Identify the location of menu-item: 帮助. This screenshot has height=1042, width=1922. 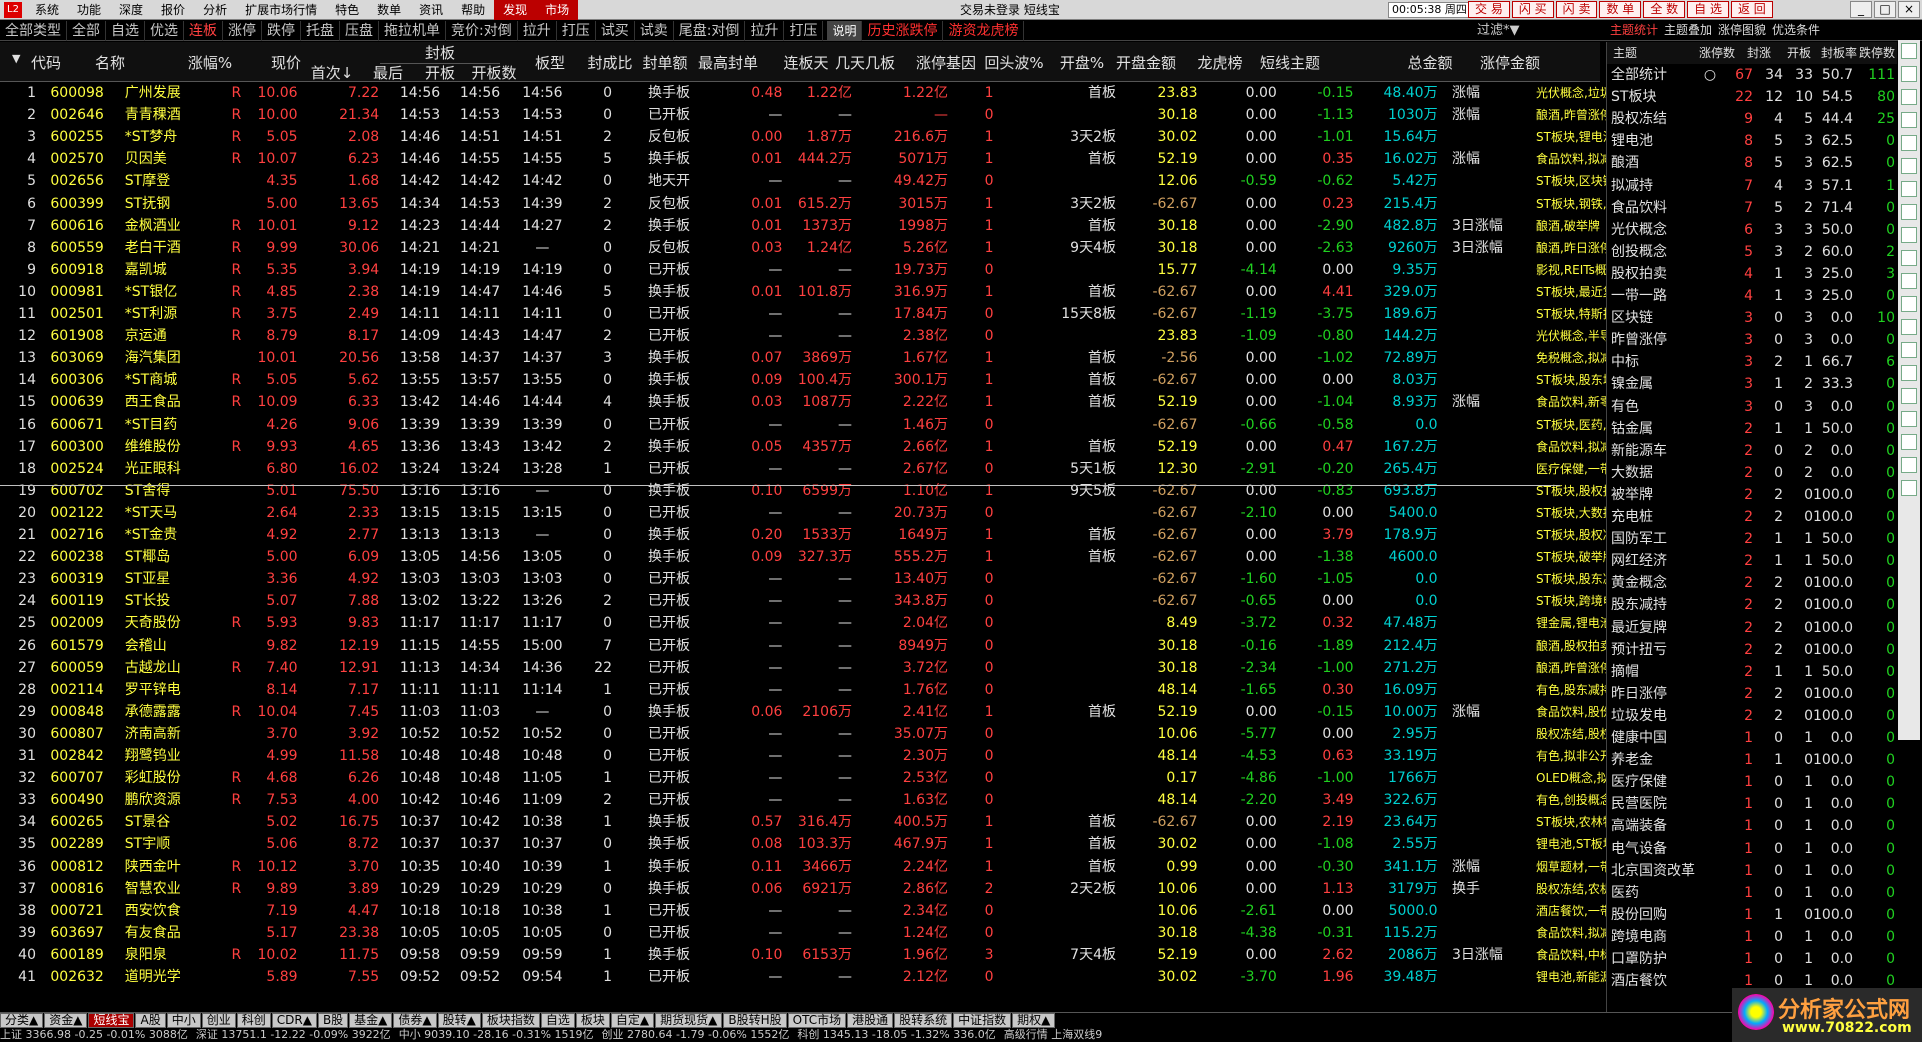
(473, 10).